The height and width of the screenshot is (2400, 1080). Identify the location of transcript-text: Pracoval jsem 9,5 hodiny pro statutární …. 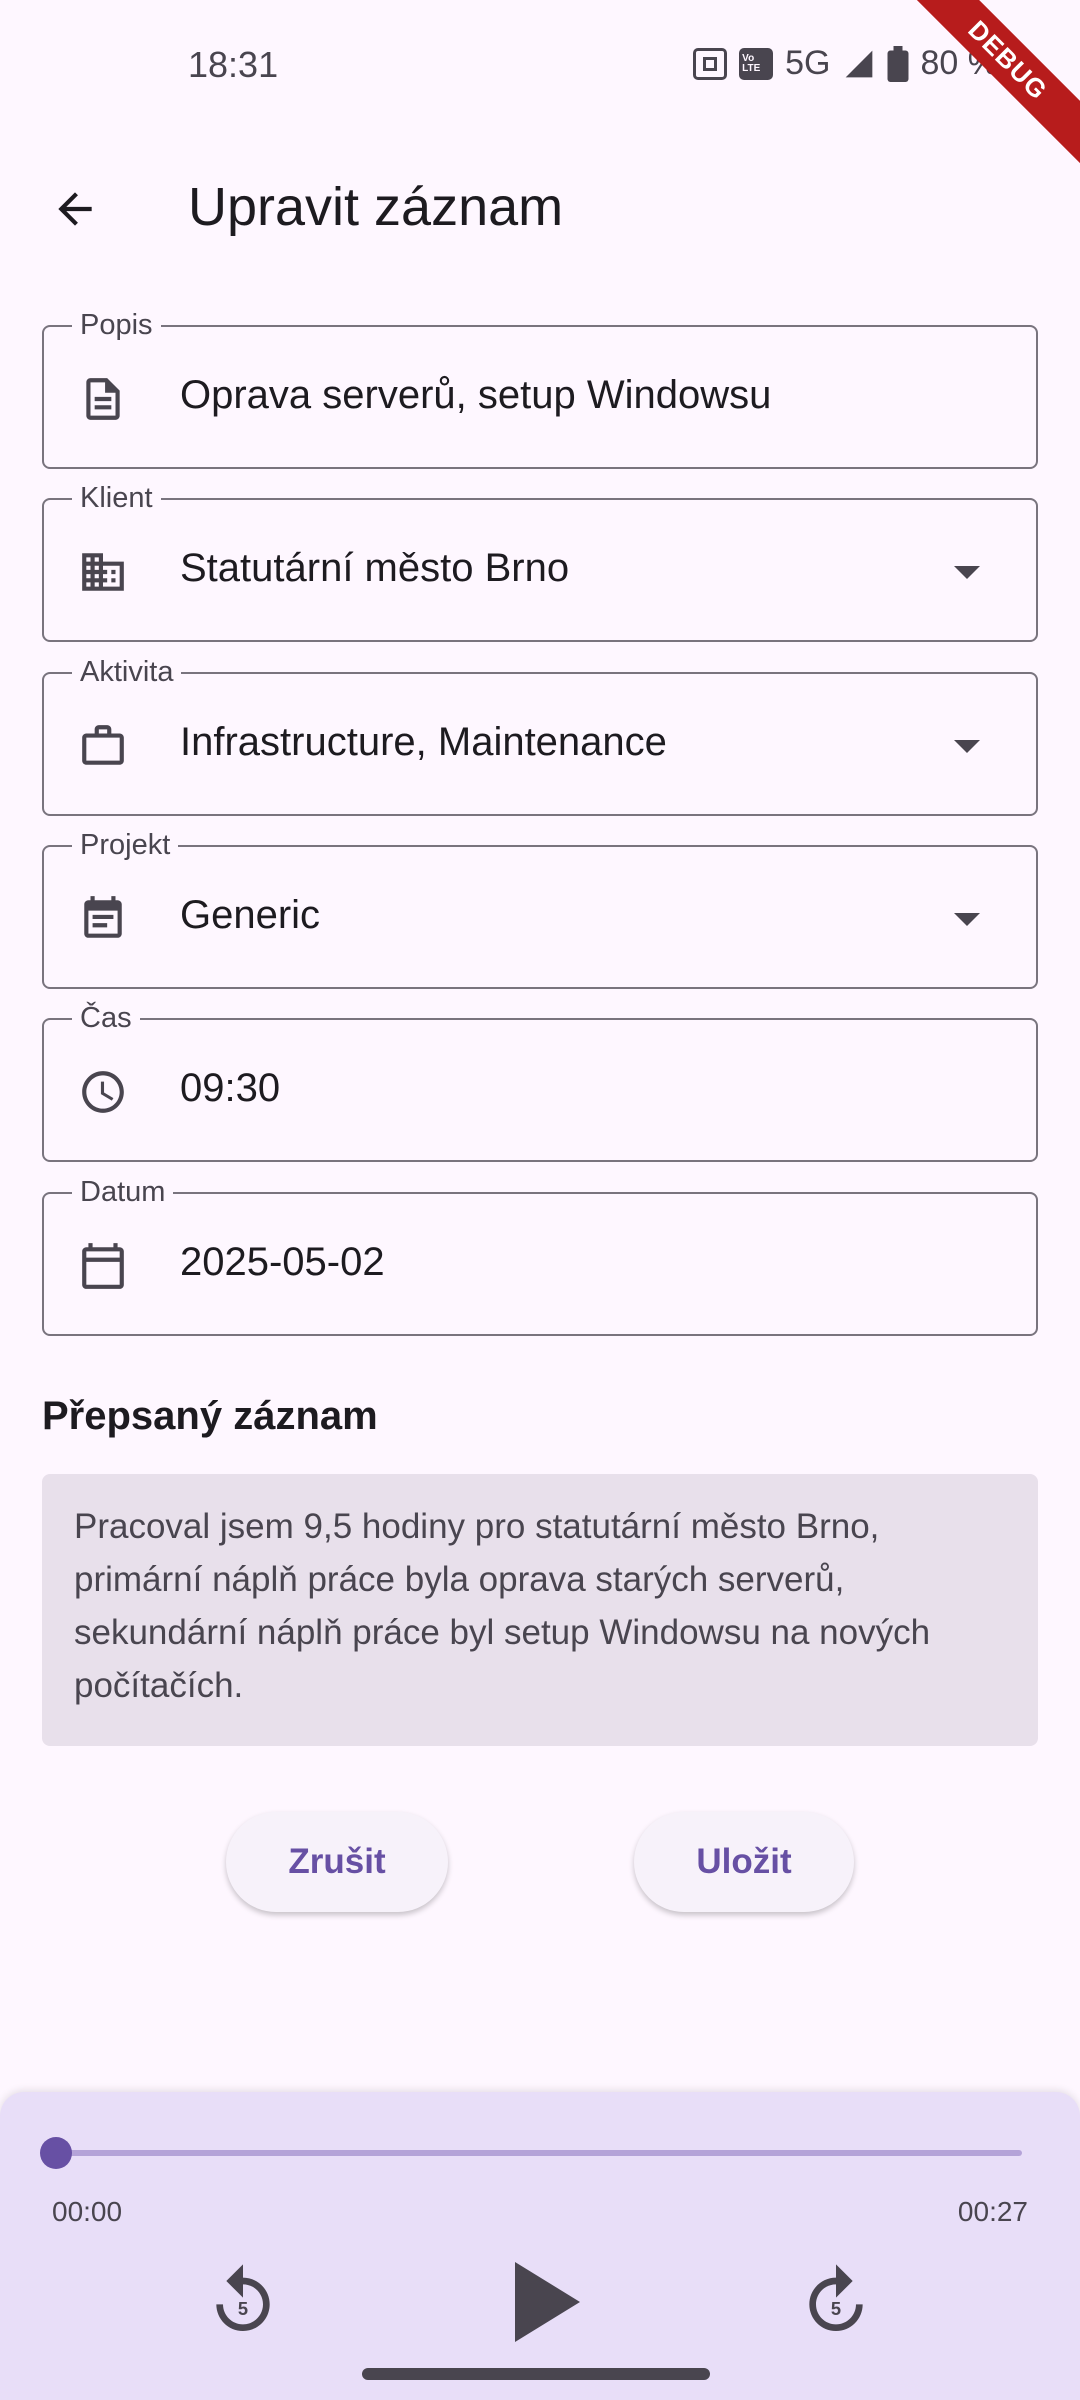
(502, 1606).